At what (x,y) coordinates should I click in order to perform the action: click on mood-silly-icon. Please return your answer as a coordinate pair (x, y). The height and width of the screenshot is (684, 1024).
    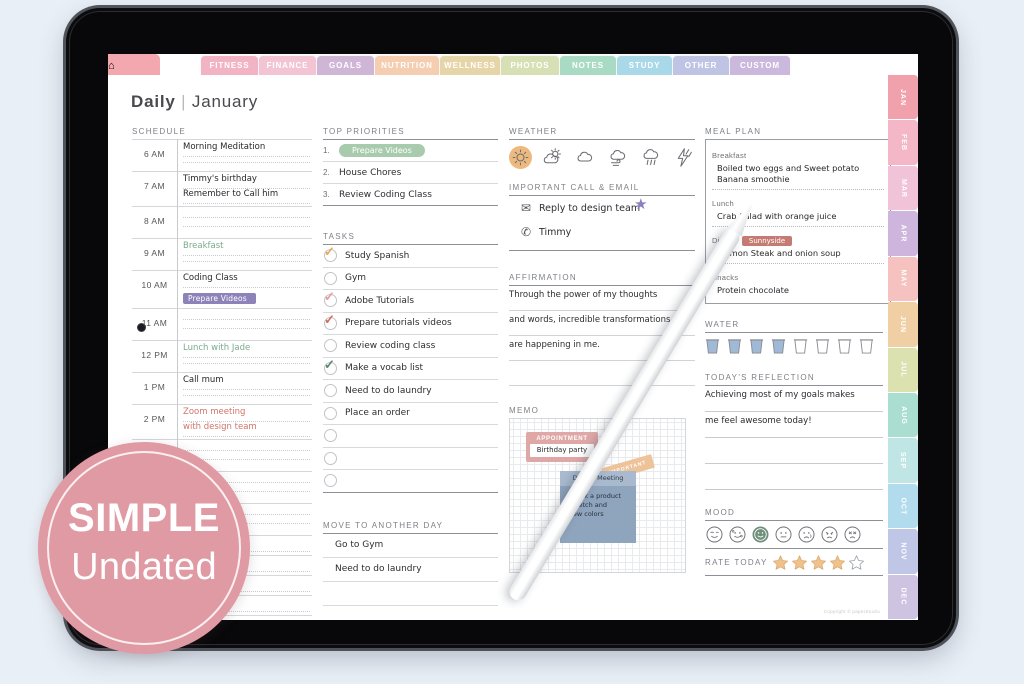
    Looking at the image, I should click on (737, 534).